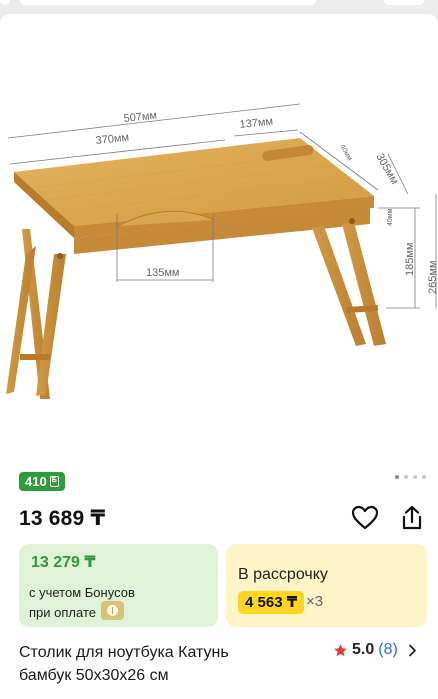 This screenshot has width=438, height=699. I want to click on share-icon, so click(412, 518).